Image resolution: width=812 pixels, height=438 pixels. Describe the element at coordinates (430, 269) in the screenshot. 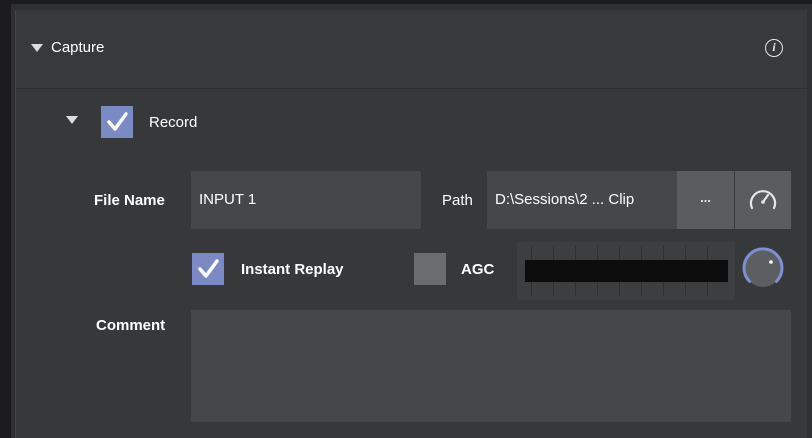

I see `agc-checkbox` at that location.